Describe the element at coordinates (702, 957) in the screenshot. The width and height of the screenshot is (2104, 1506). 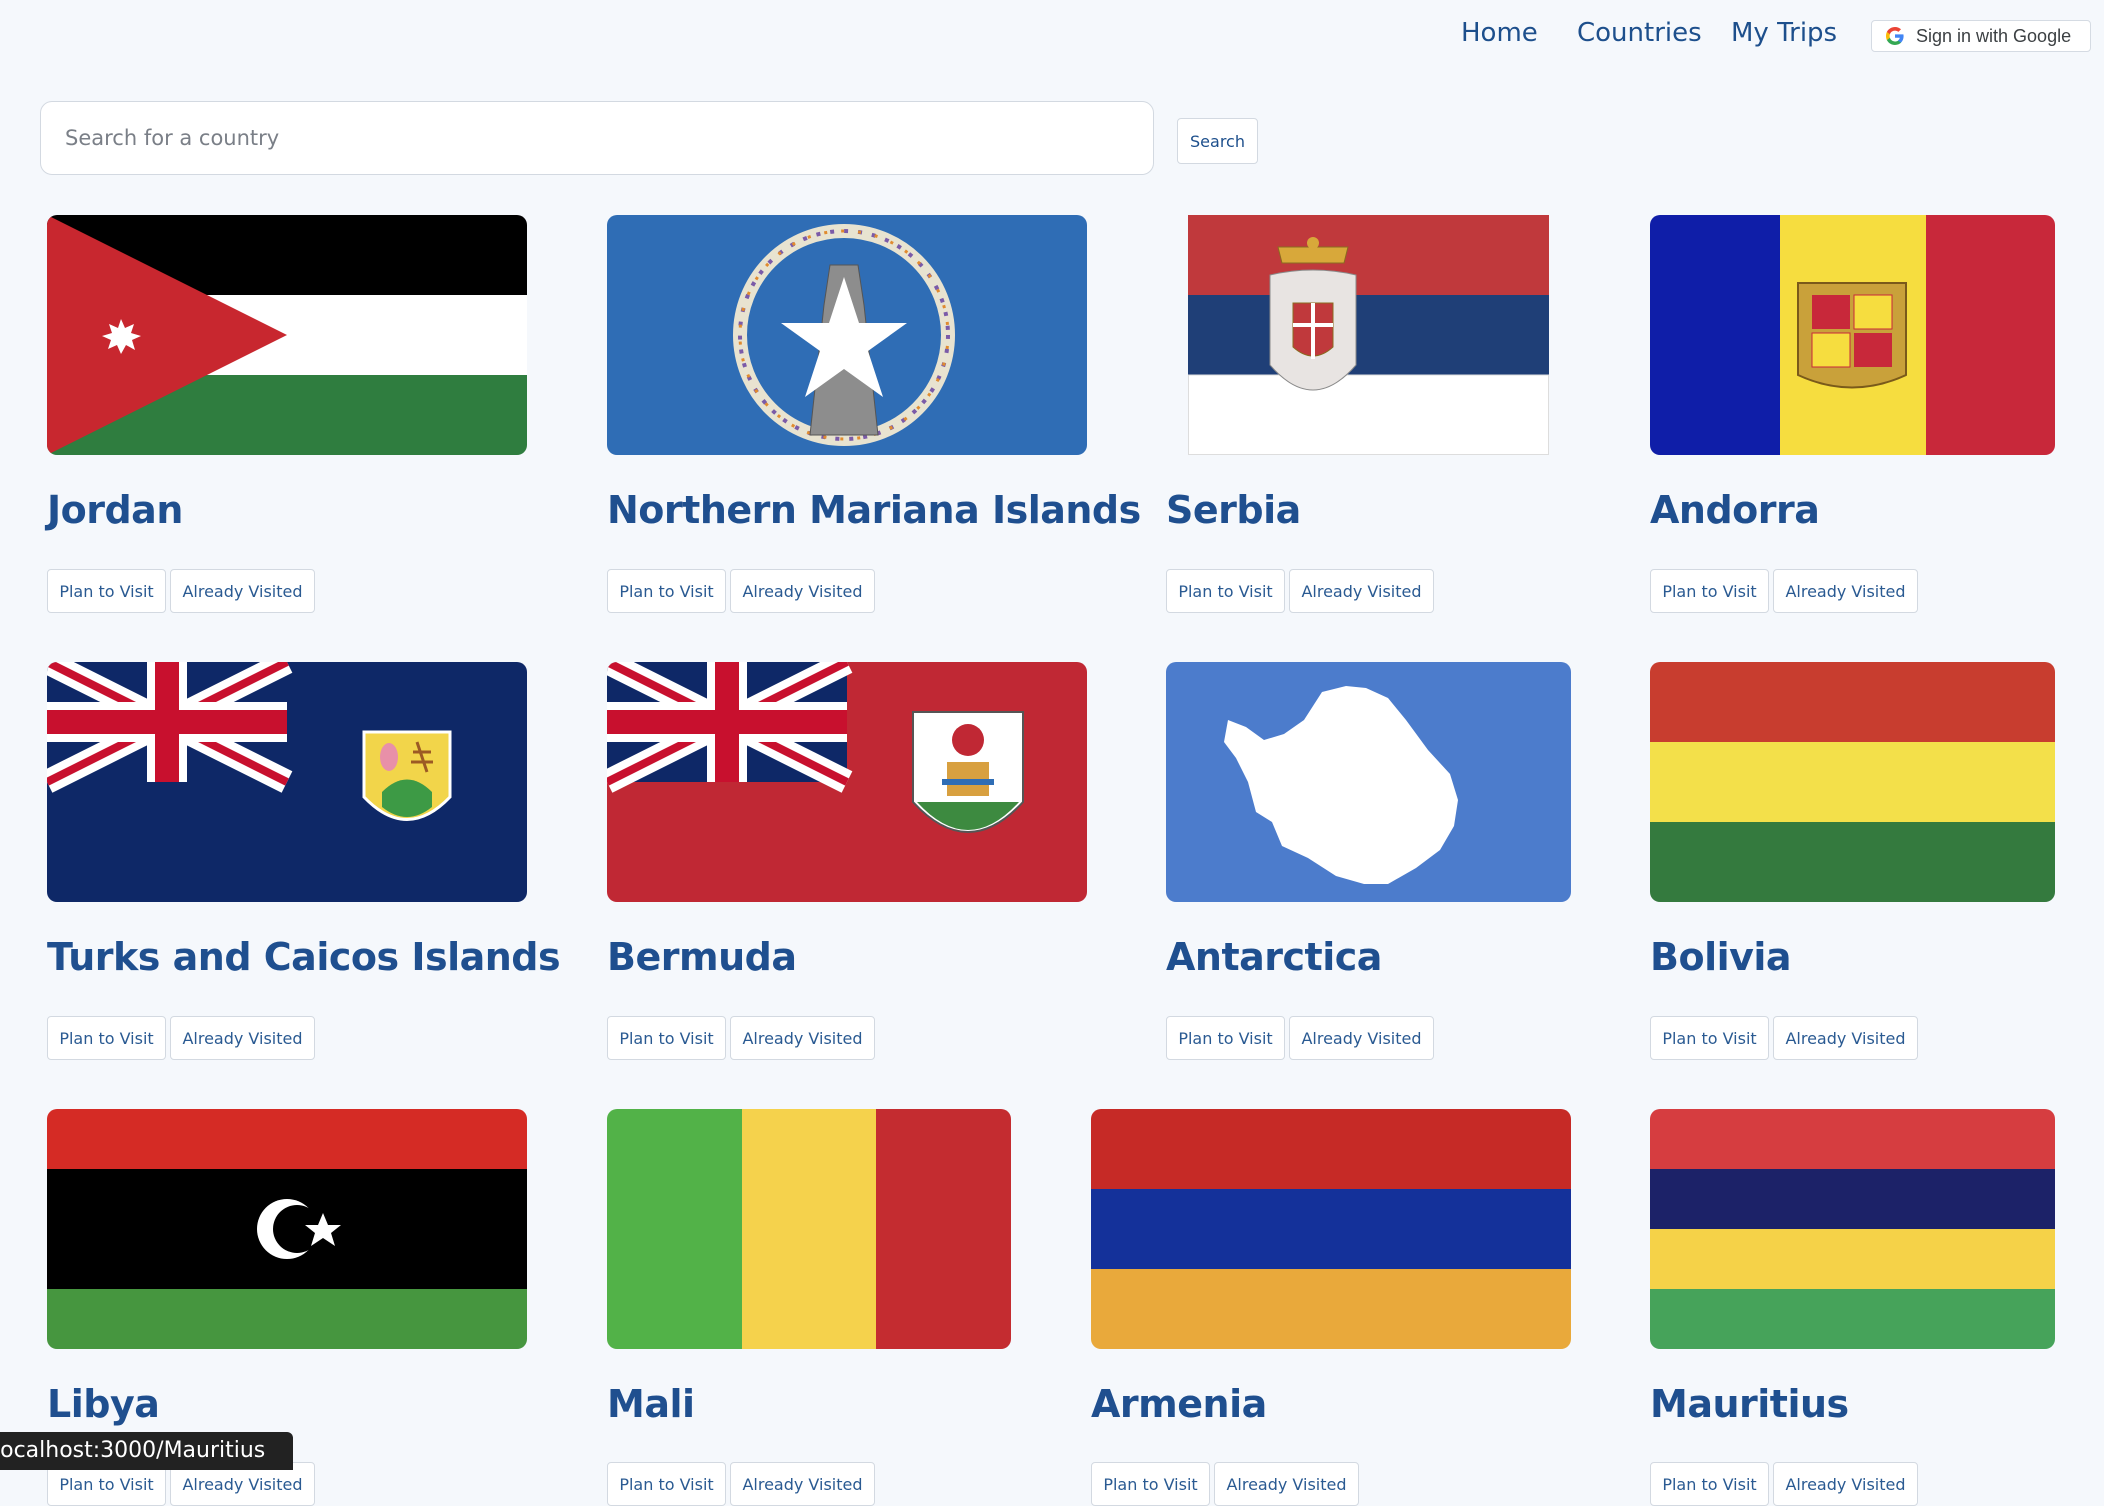
I see `country-name: Bermuda` at that location.